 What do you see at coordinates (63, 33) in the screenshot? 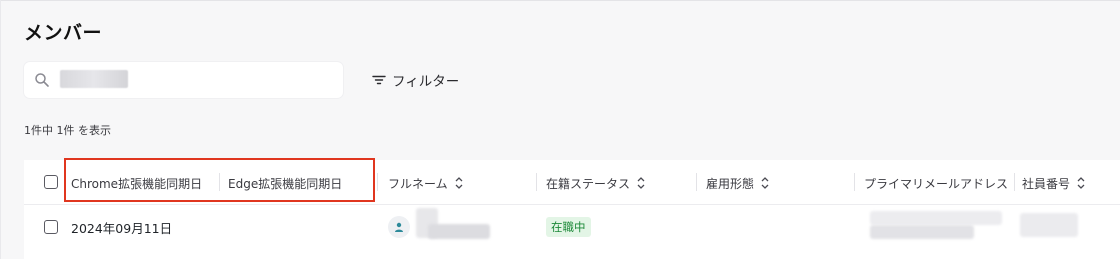
I see `page-title: メンバー` at bounding box center [63, 33].